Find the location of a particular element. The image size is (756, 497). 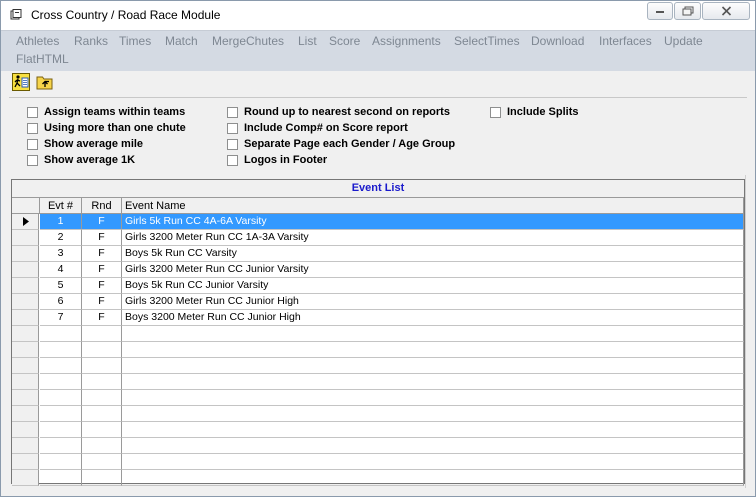

menu-update: Update is located at coordinates (683, 41).